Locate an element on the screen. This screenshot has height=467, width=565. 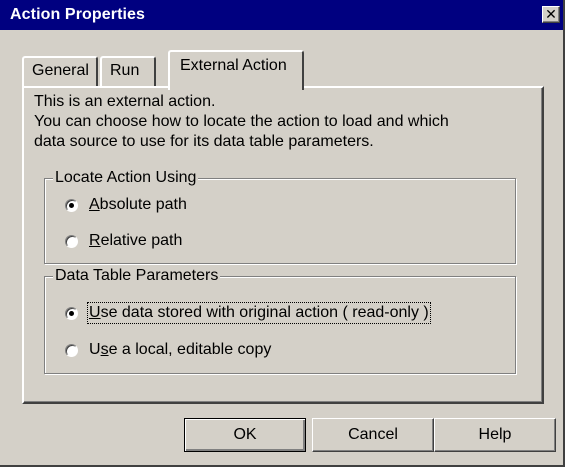
use-original-data-radio-circle is located at coordinates (71, 313).